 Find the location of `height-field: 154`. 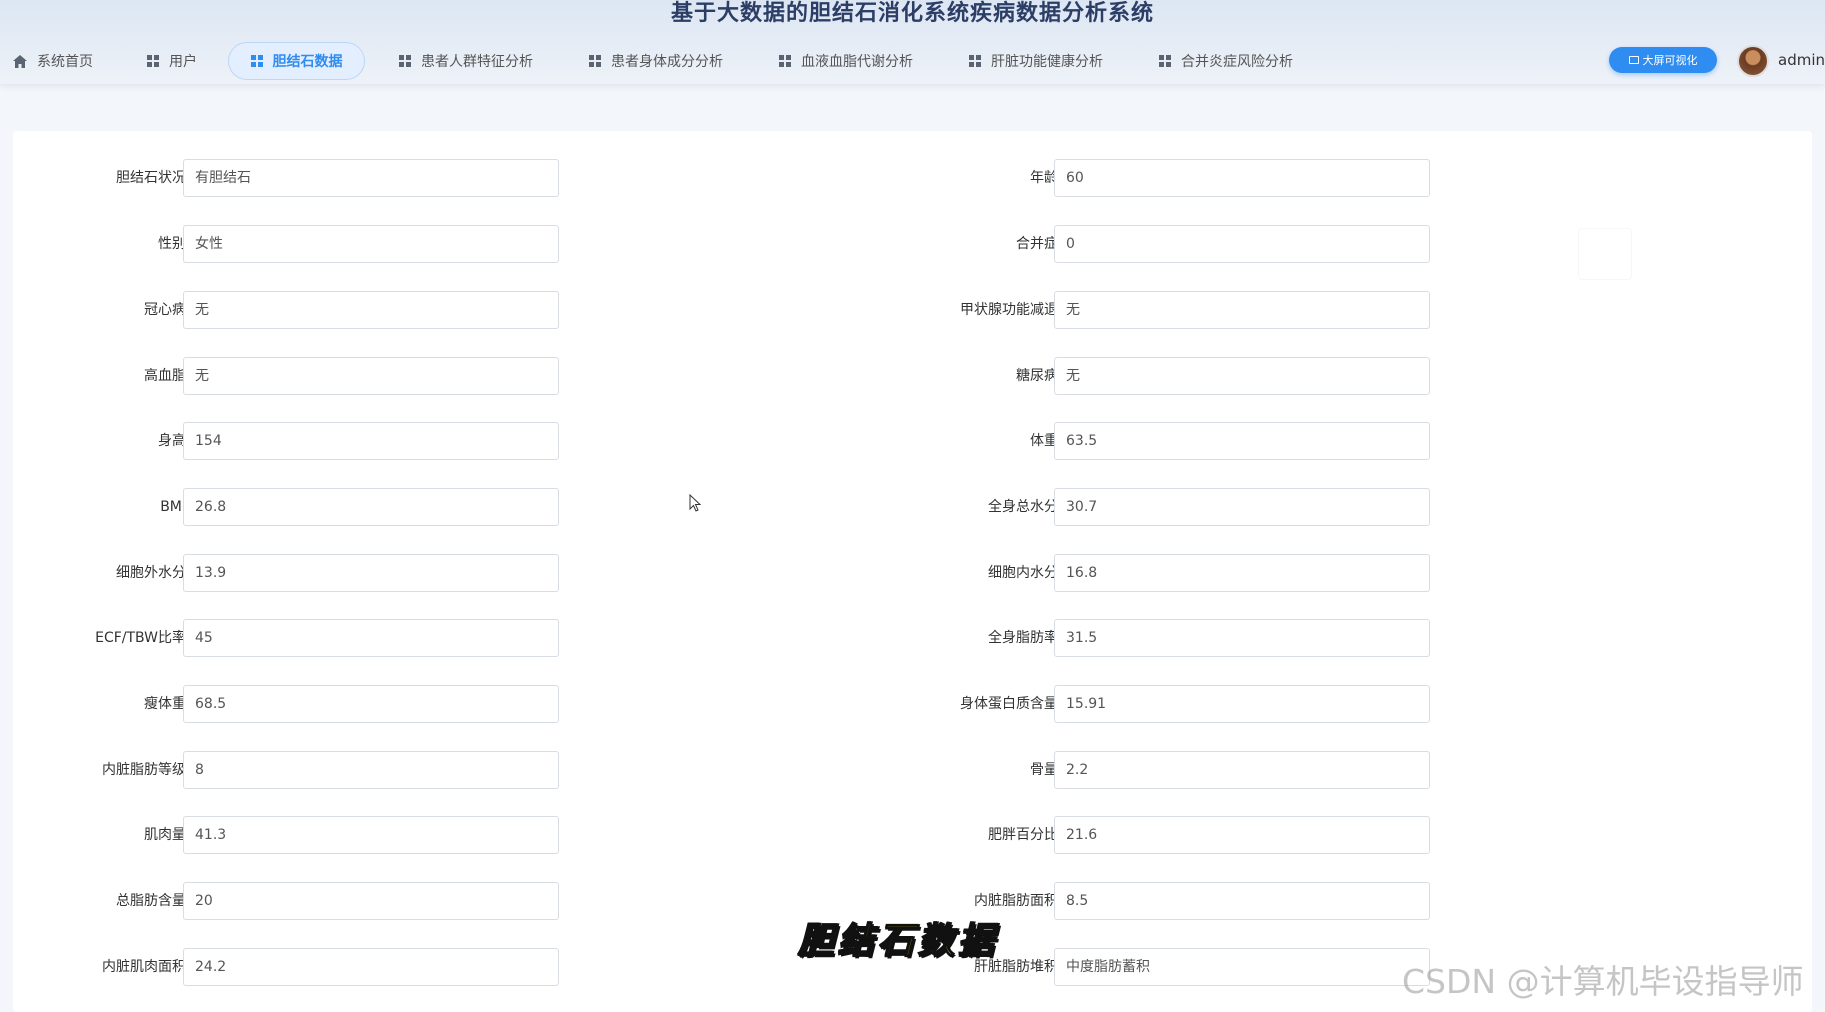

height-field: 154 is located at coordinates (371, 441).